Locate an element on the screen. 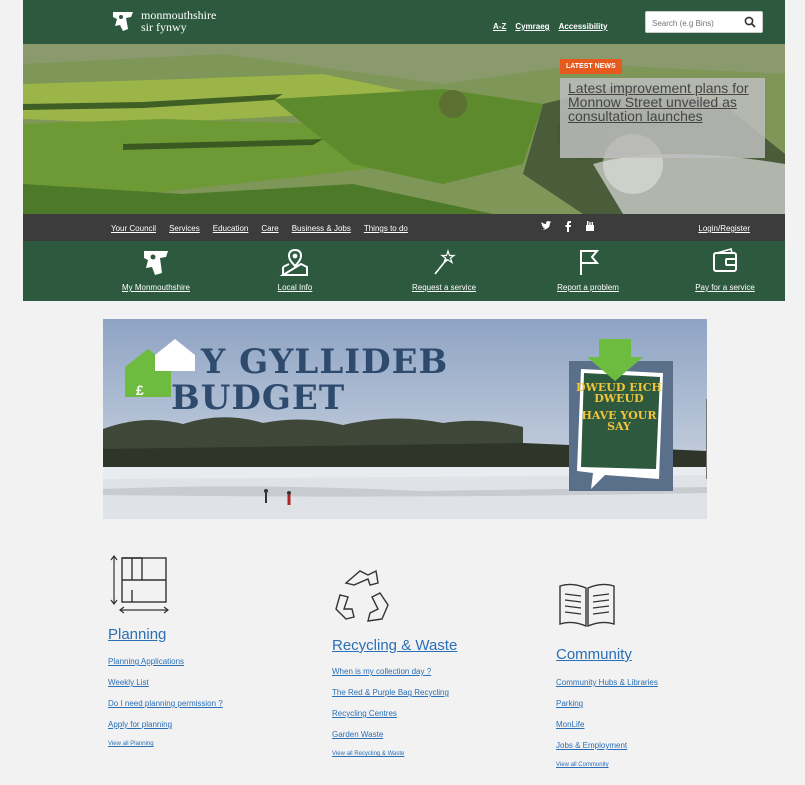 The width and height of the screenshot is (805, 785). apply-planning-link: Apply for planning is located at coordinates (165, 724).